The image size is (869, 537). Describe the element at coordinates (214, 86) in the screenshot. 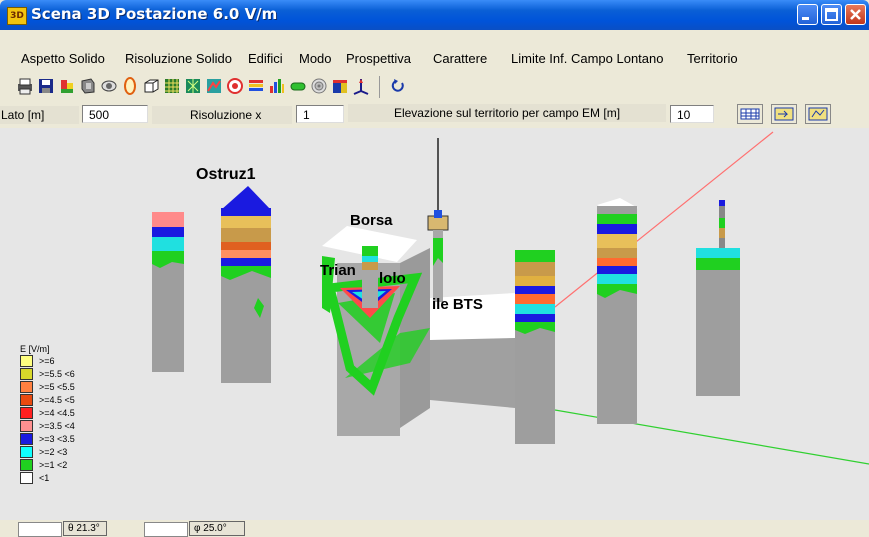

I see `map-icon` at that location.